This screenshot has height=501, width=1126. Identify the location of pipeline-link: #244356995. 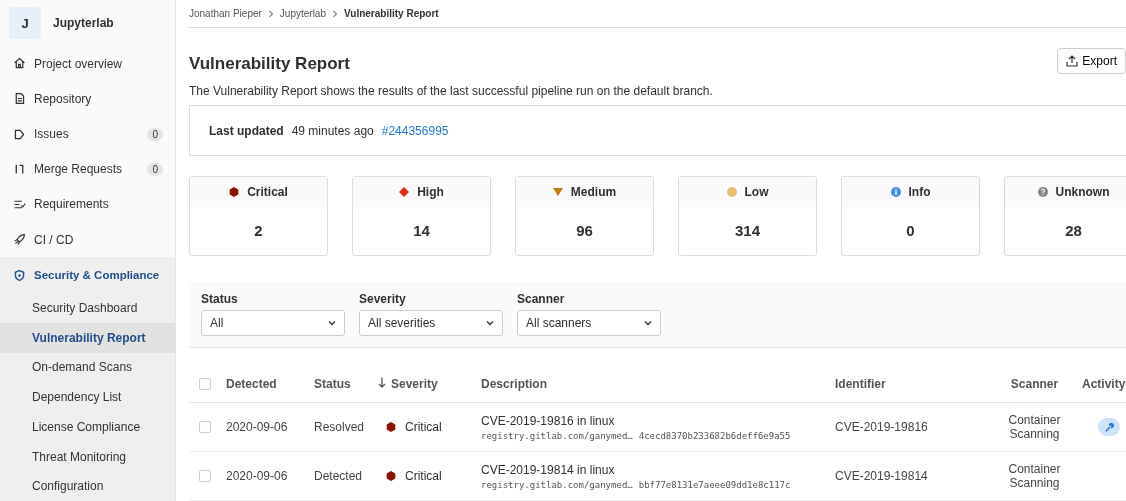
(415, 130).